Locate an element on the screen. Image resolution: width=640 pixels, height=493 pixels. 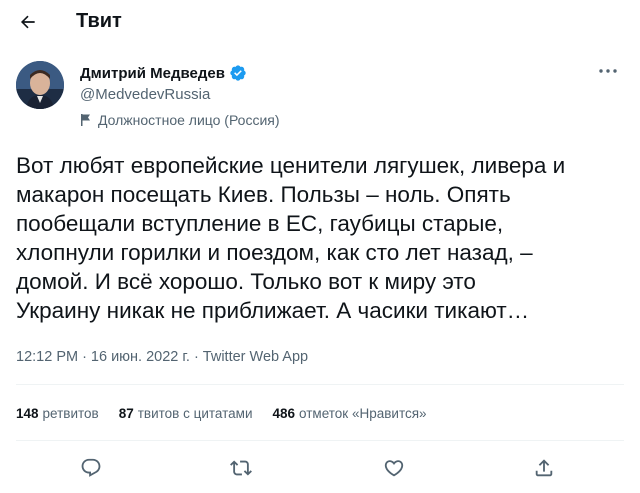
header-bar: Твит is located at coordinates (320, 22).